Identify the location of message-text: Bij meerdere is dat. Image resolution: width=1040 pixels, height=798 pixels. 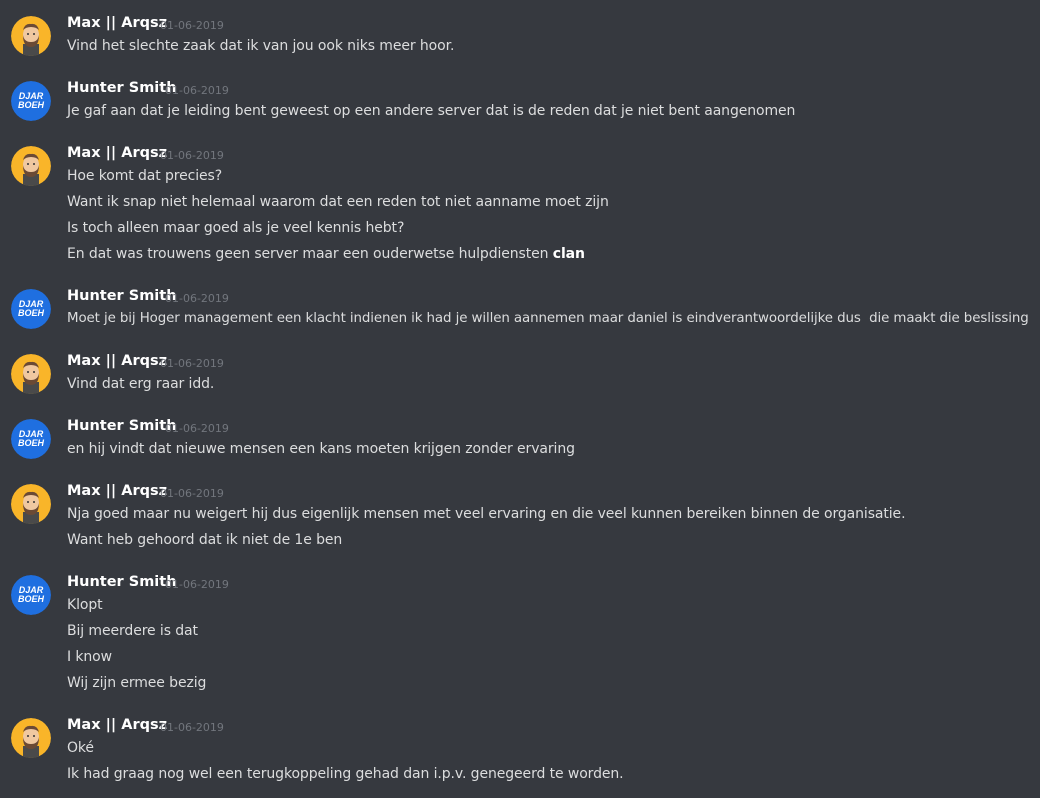
(132, 631).